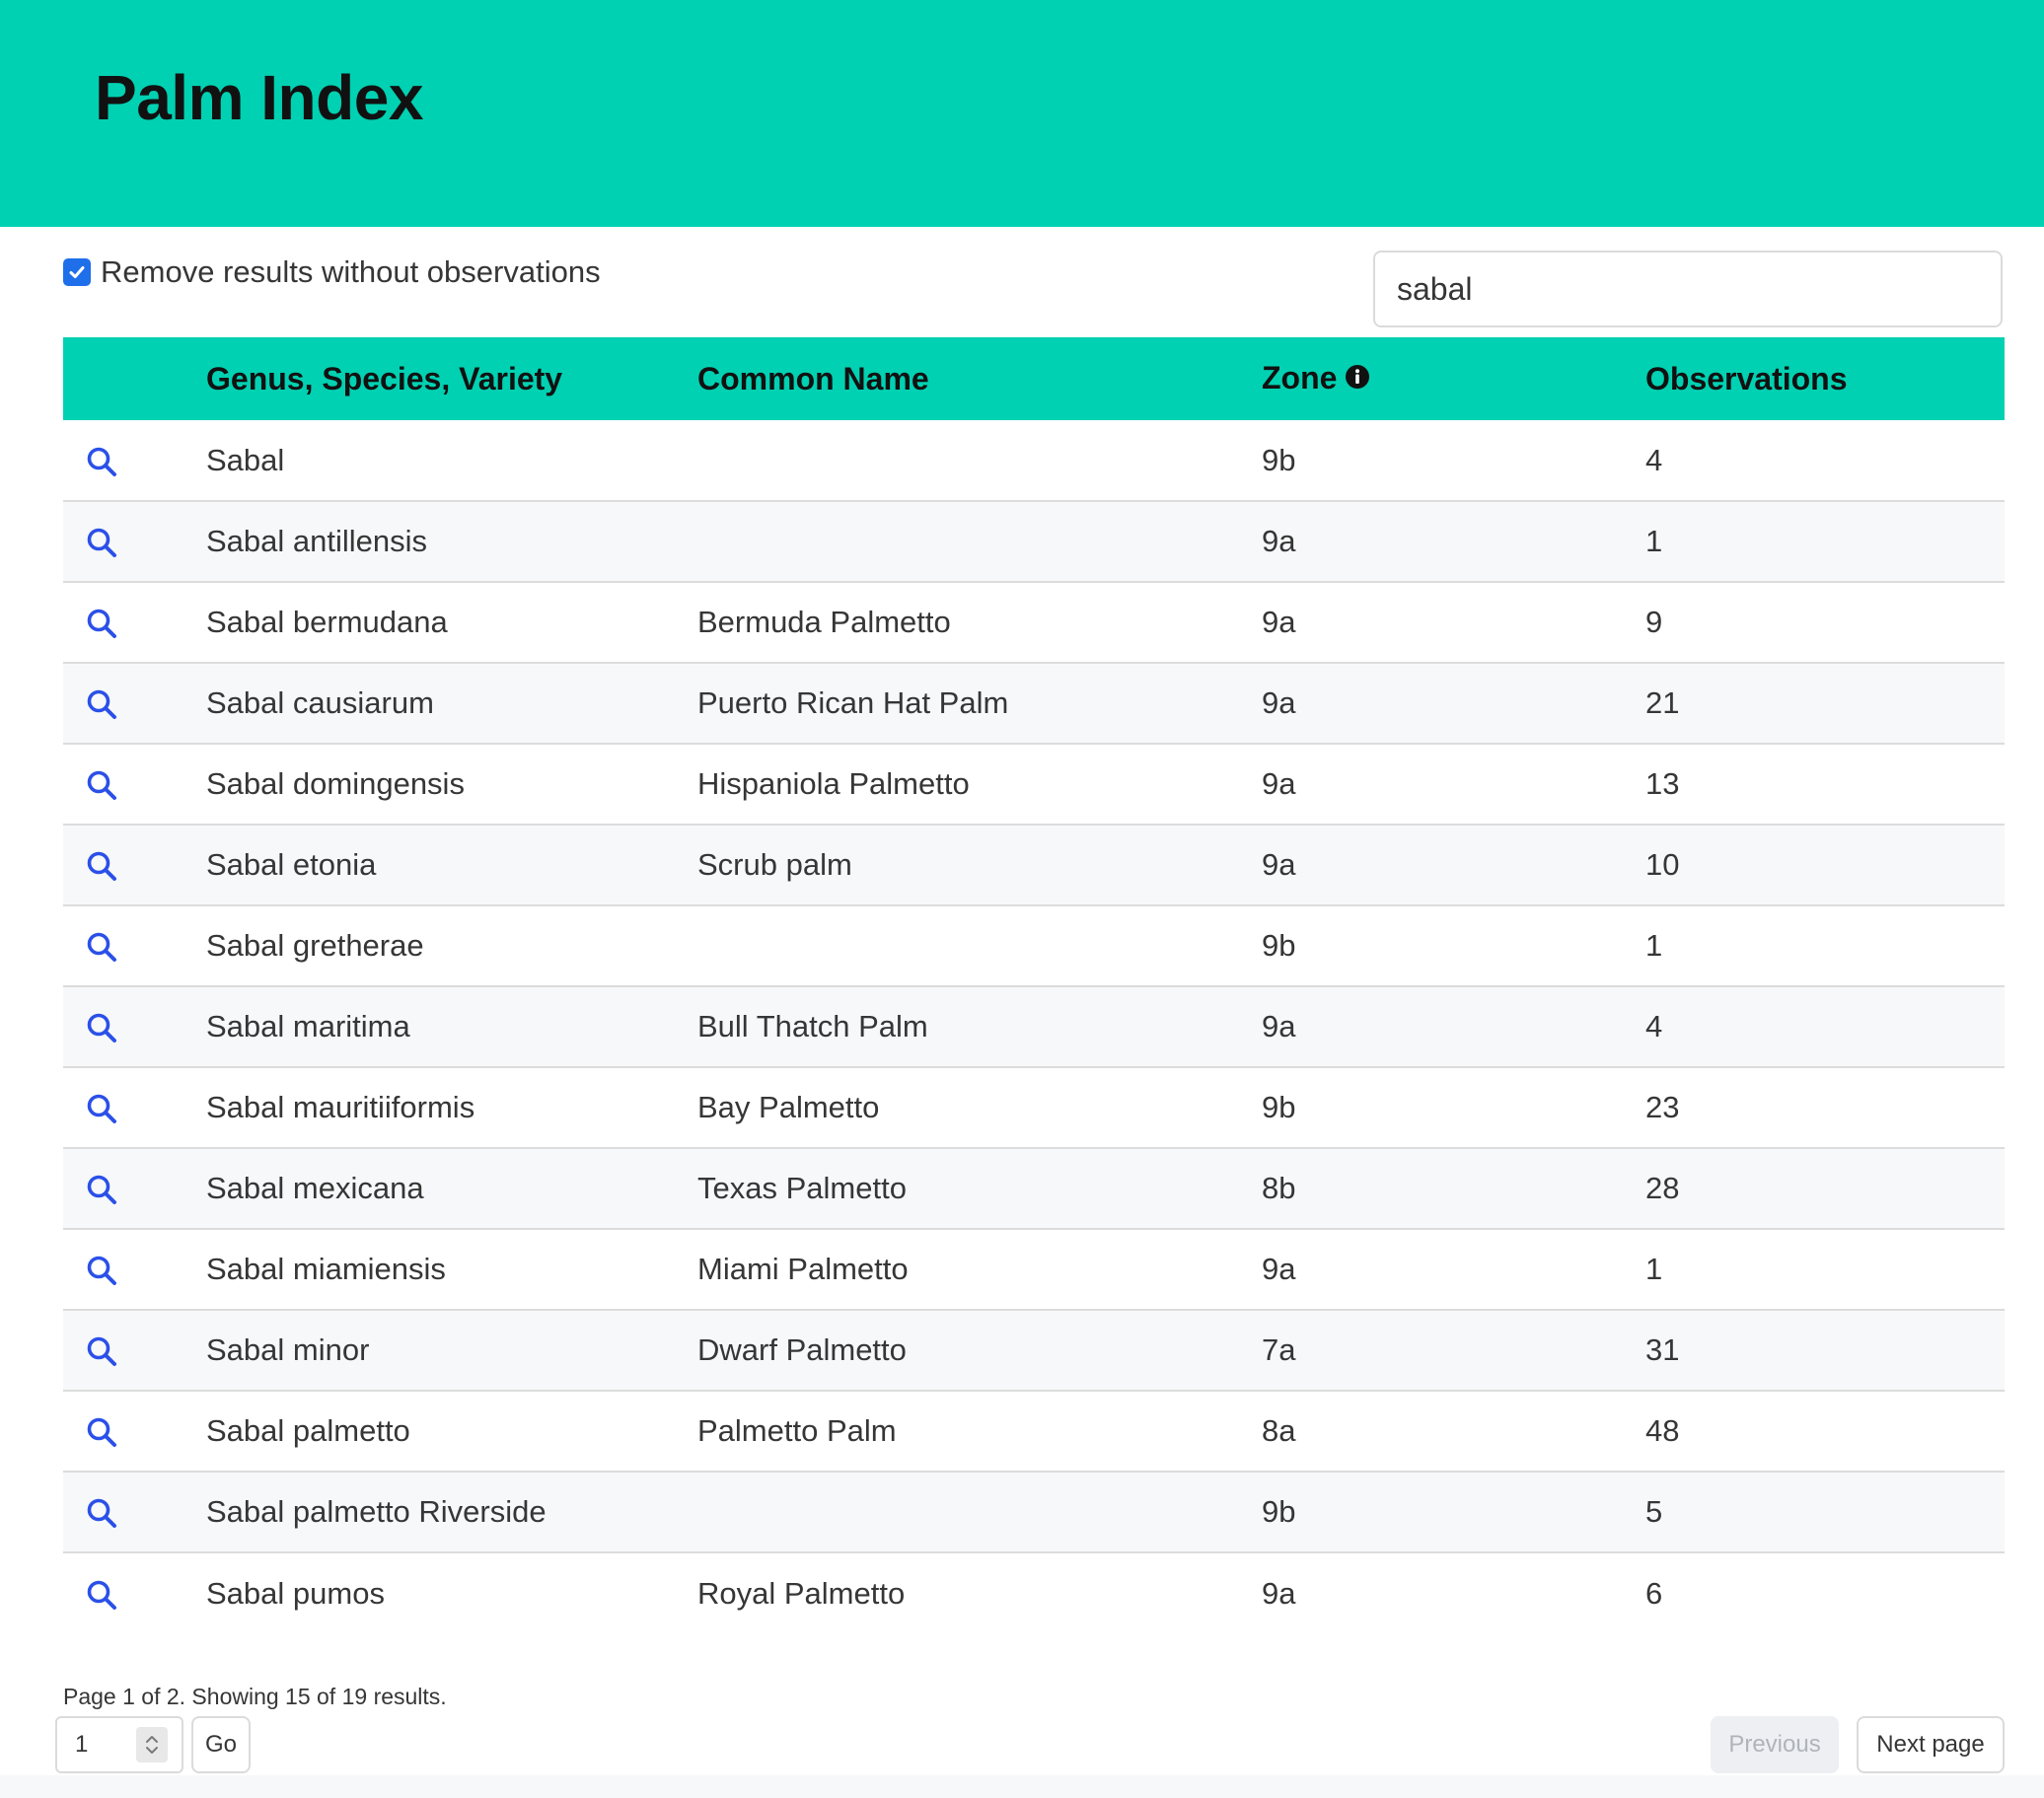 The image size is (2044, 1798). I want to click on genus-cell: Sabal, so click(245, 460).